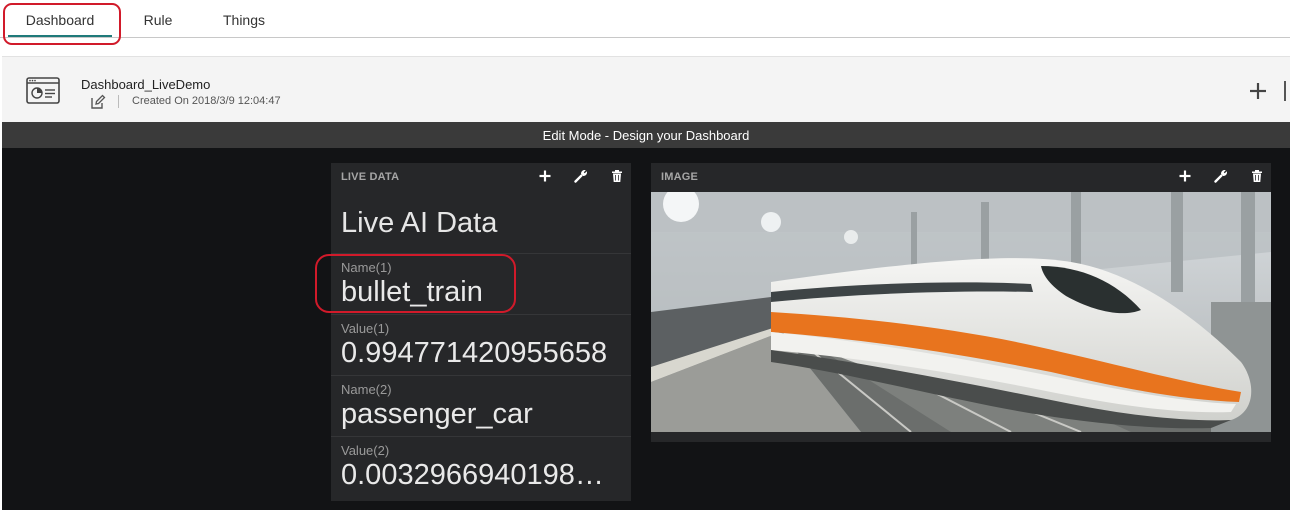 This screenshot has width=1290, height=510. I want to click on row-label: Name(1), so click(366, 267).